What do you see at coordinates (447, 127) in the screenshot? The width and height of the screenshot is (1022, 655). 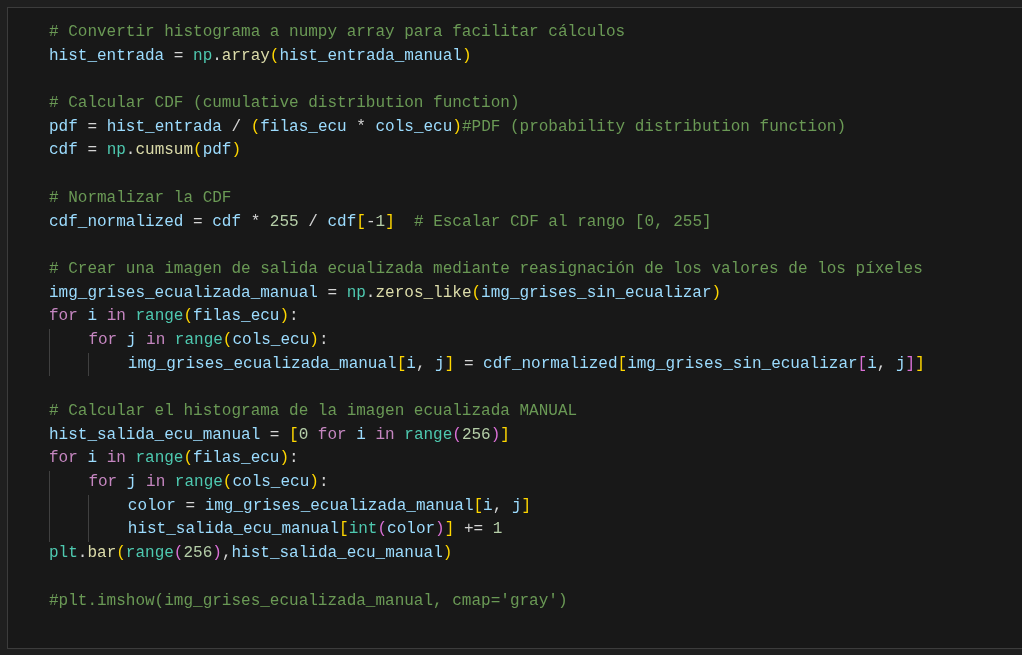 I see `code-line: pdf = hist_entrada / (filas_ecu * cols_ecu)#PDF (probability distribution function)` at bounding box center [447, 127].